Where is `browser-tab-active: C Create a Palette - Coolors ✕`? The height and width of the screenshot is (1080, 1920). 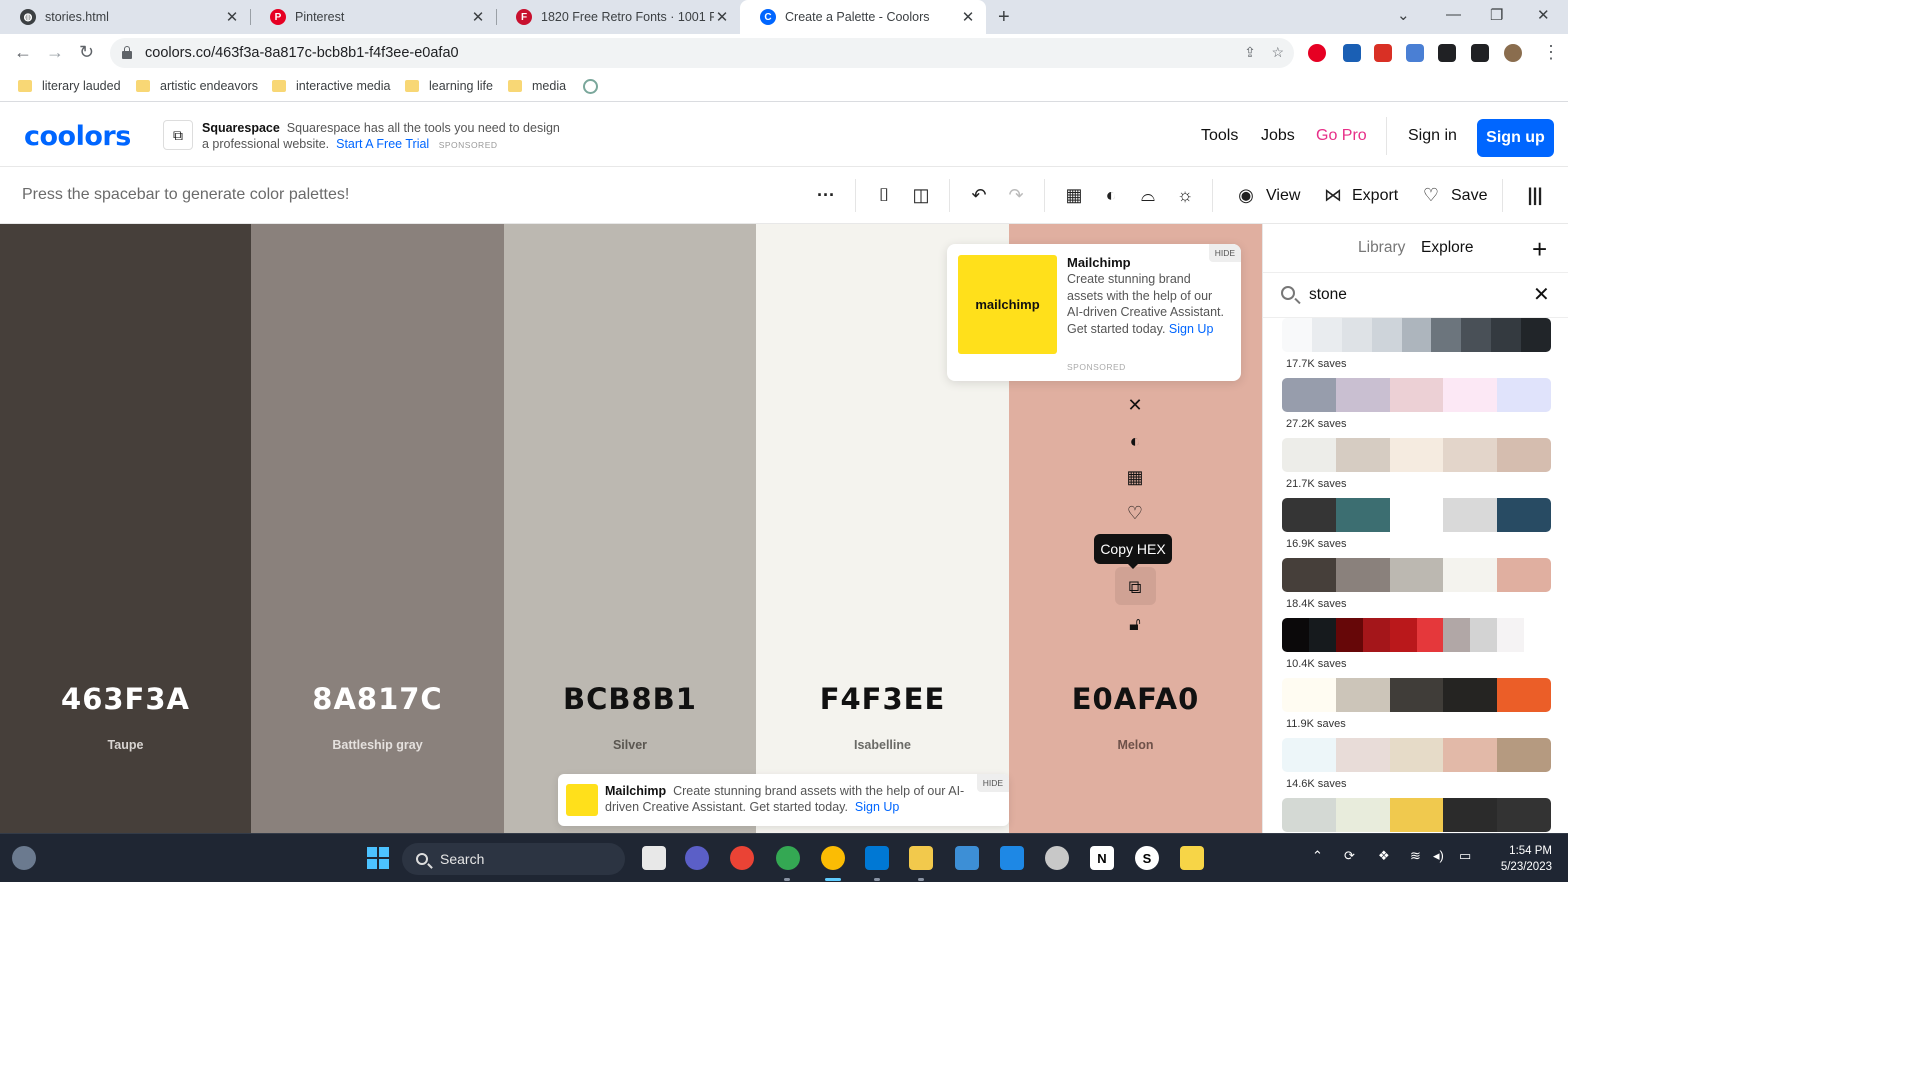 browser-tab-active: C Create a Palette - Coolors ✕ is located at coordinates (863, 17).